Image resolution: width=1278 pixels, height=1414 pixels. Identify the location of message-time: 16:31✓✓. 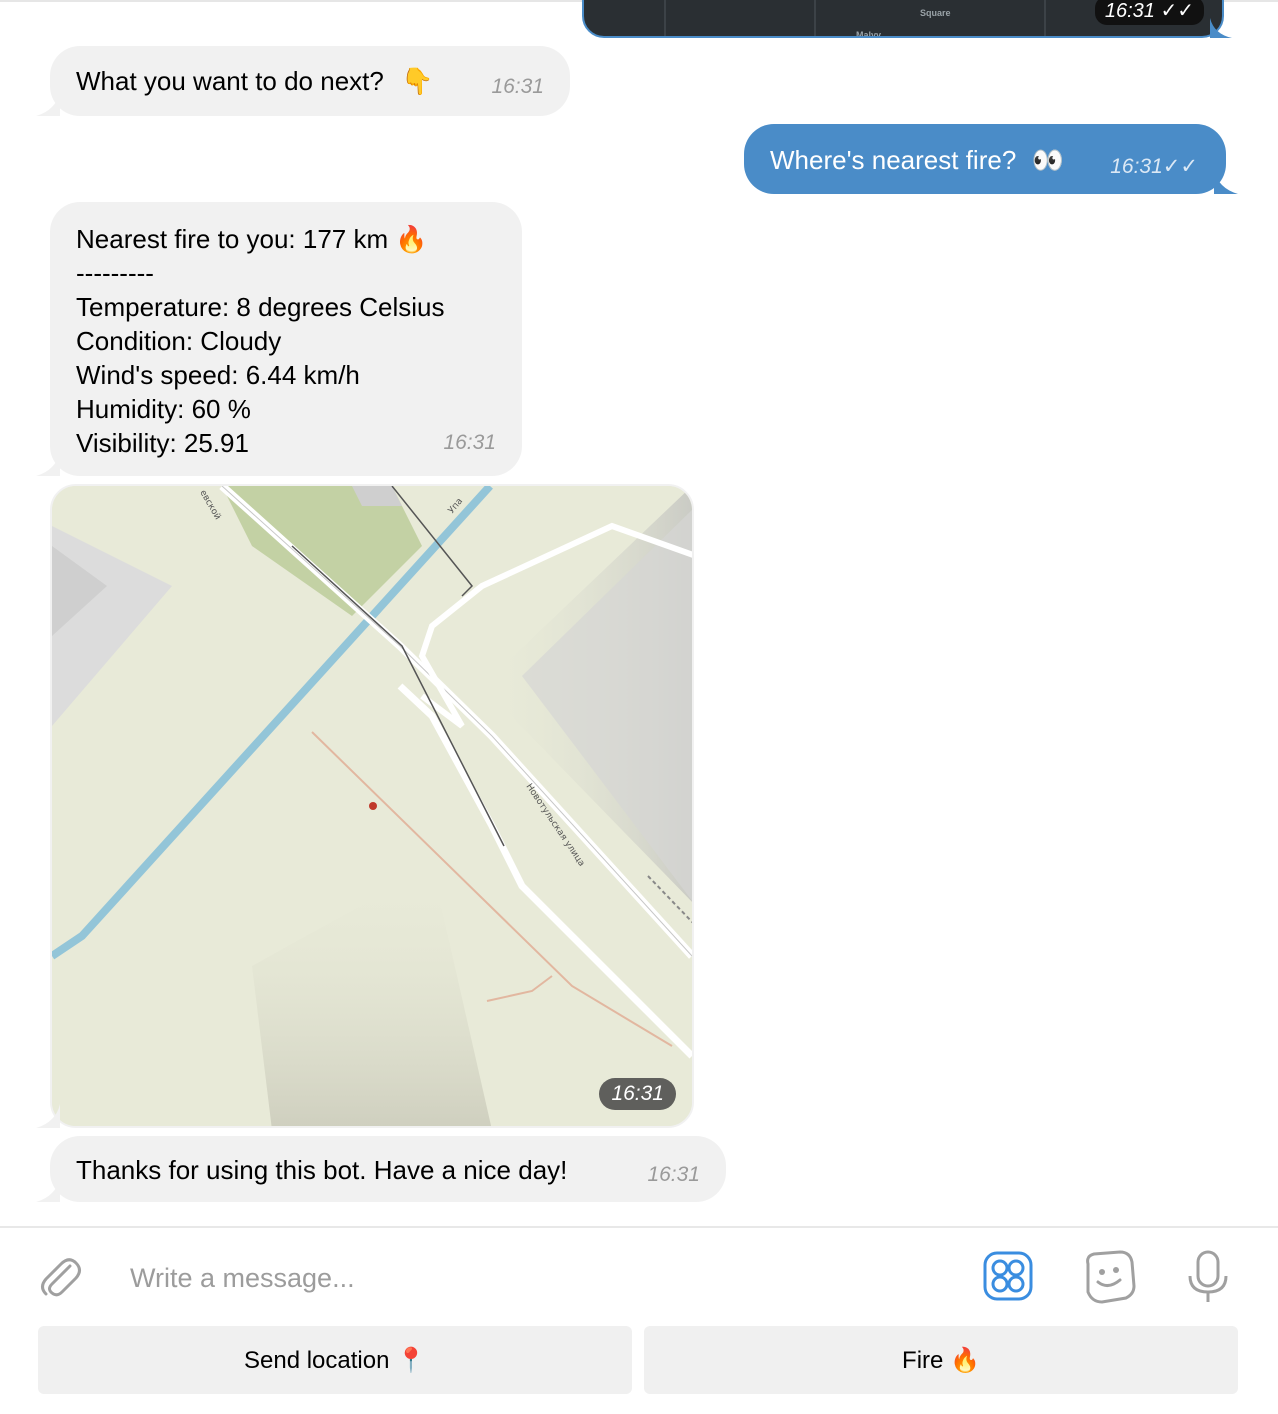
(1154, 166).